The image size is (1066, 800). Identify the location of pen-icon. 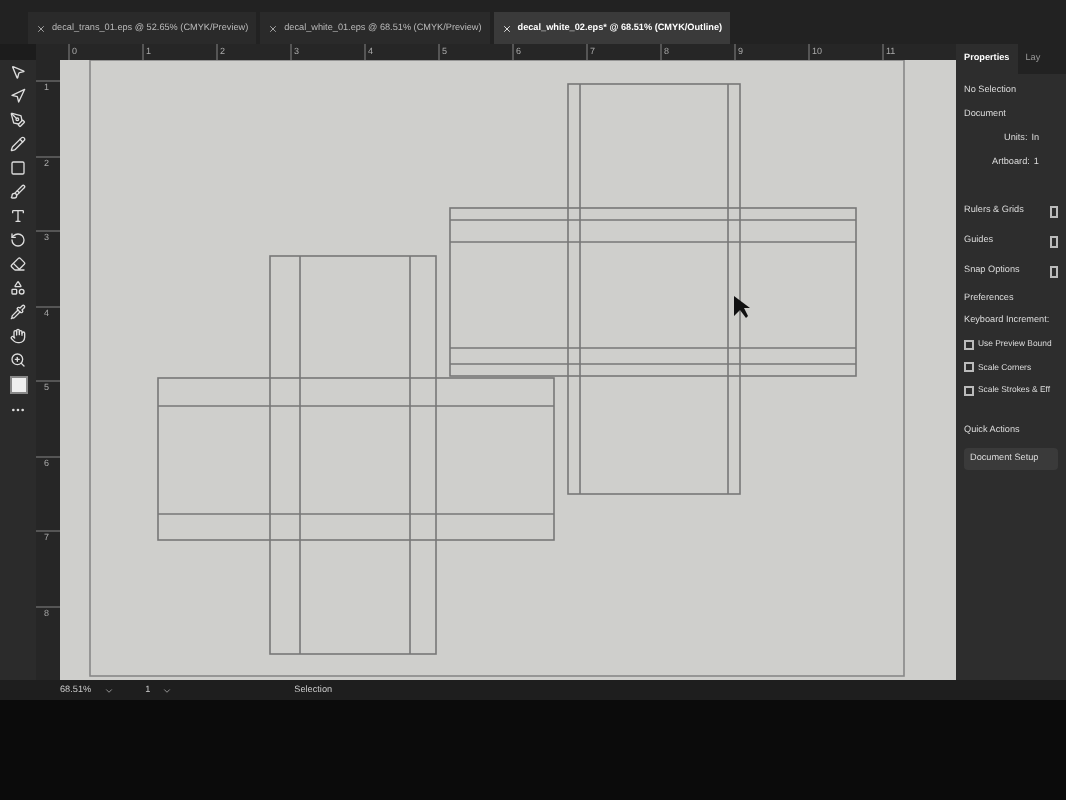
(18, 120).